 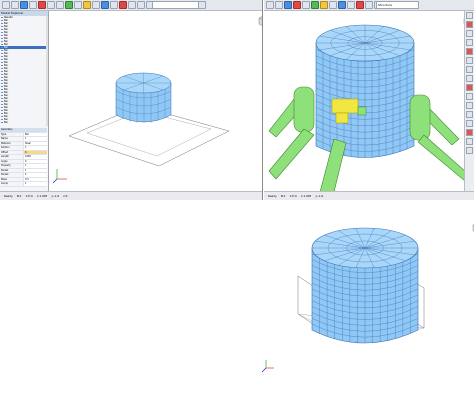 What do you see at coordinates (78, 5) in the screenshot?
I see `select-icon` at bounding box center [78, 5].